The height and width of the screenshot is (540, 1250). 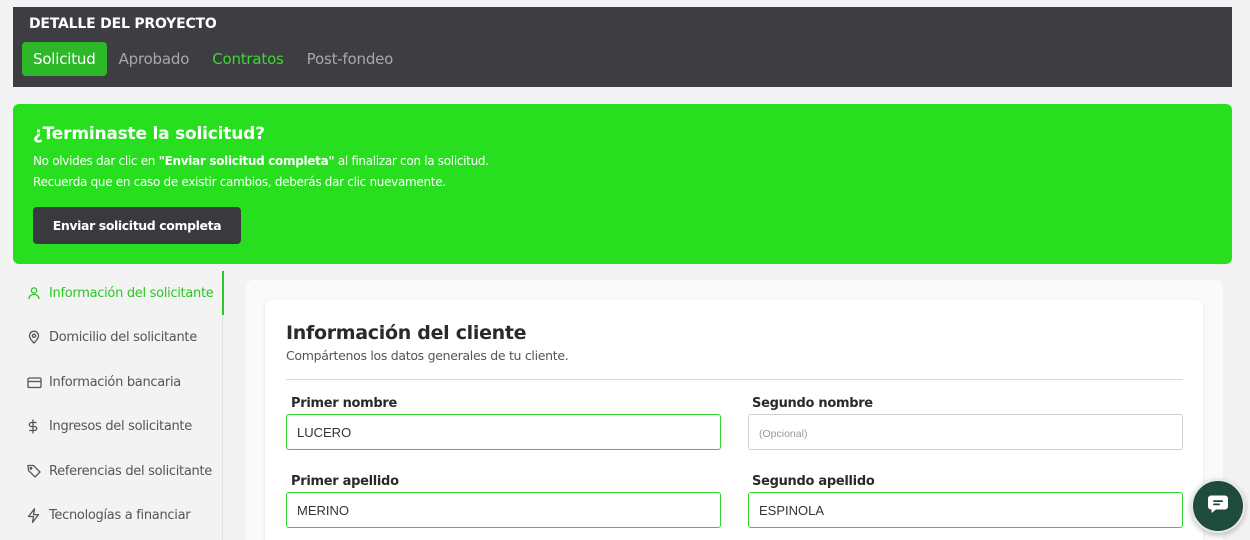 I want to click on primer-apellido-input, so click(x=503, y=510).